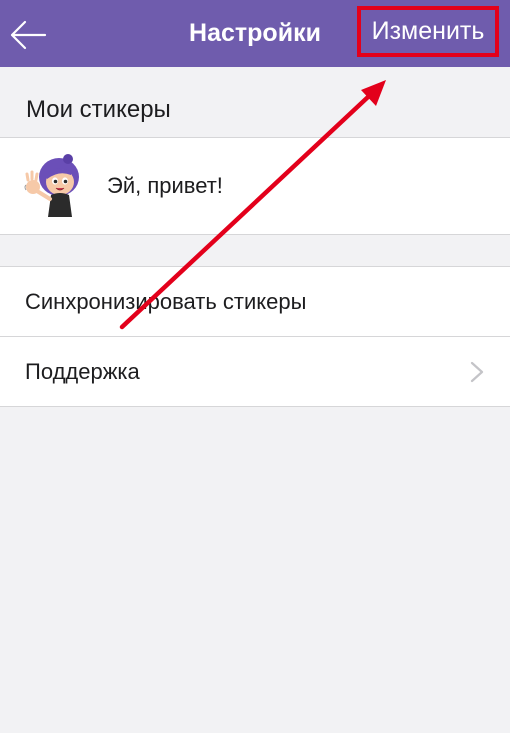  I want to click on navigation-bar: Настройки Изменить, so click(255, 33).